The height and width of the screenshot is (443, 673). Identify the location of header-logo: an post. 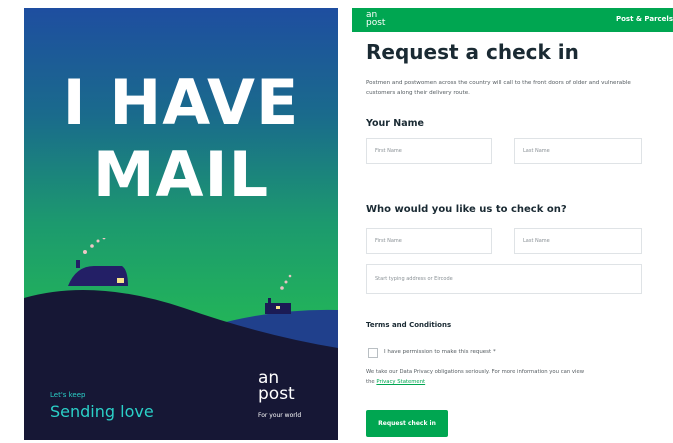
(376, 19).